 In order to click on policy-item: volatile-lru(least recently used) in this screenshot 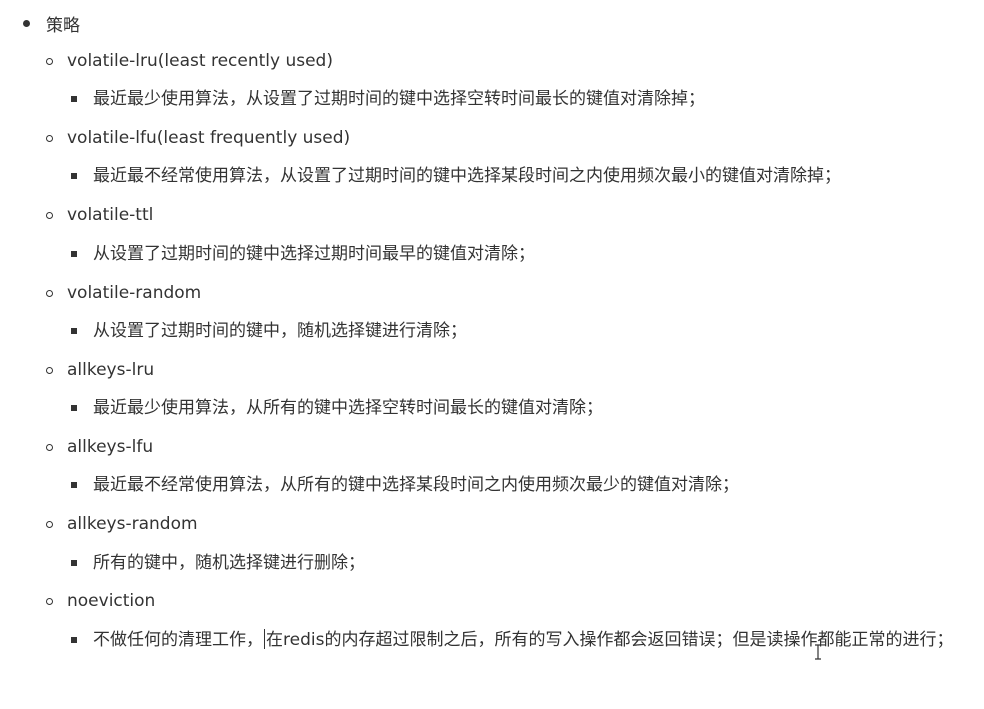, I will do `click(189, 61)`.